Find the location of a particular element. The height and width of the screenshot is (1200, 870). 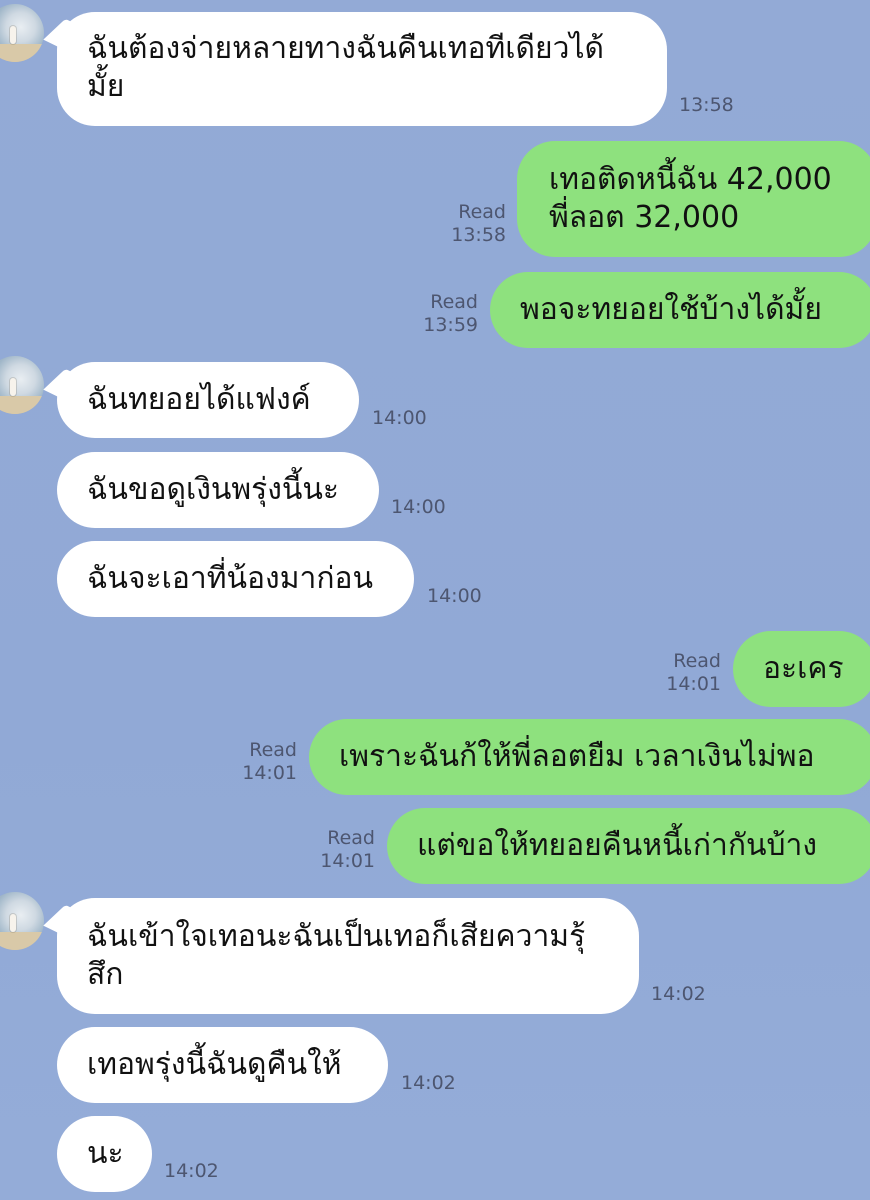

message-text: ฉันต้องจ่ายหลายทางฉันคืนเทอทีเดียวได้ is located at coordinates (346, 48).